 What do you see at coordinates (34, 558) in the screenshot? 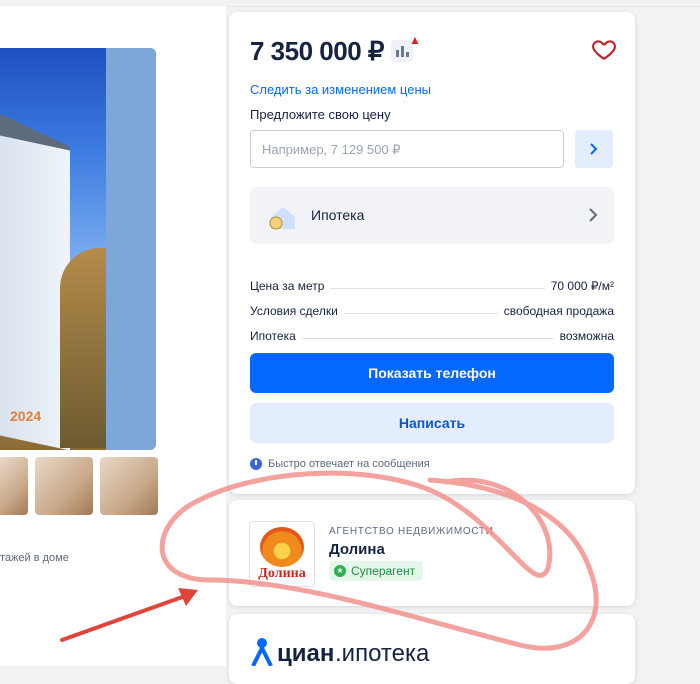
I see `floors-info: тажей в доме` at bounding box center [34, 558].